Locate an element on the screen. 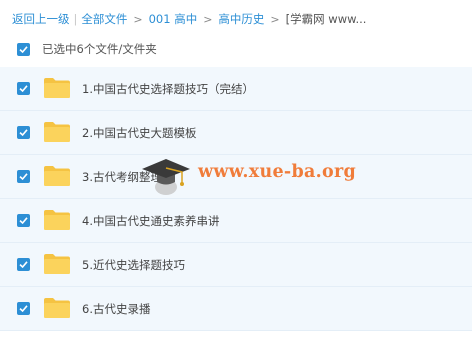 The image size is (472, 343). file-name: 1.中国古代史选择题技巧（完结） is located at coordinates (168, 89).